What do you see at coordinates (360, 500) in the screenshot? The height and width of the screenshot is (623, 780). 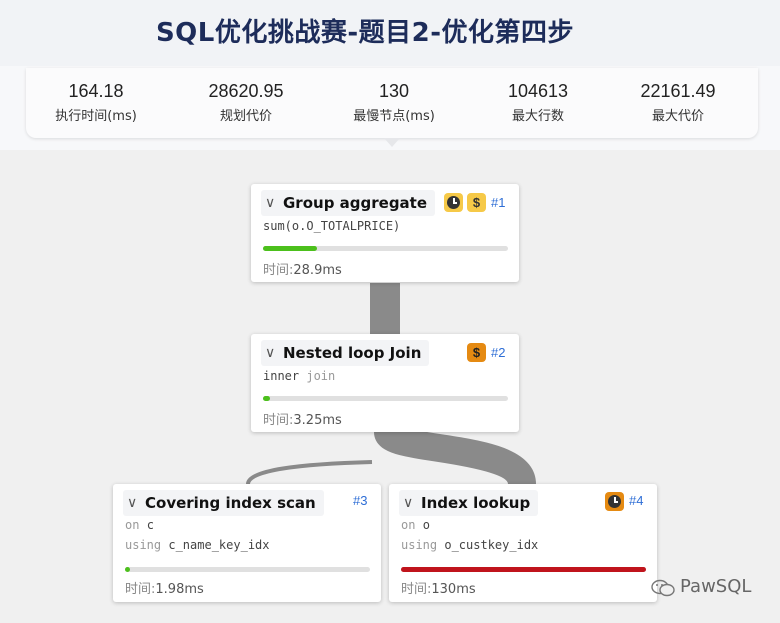 I see `node-id: #3` at bounding box center [360, 500].